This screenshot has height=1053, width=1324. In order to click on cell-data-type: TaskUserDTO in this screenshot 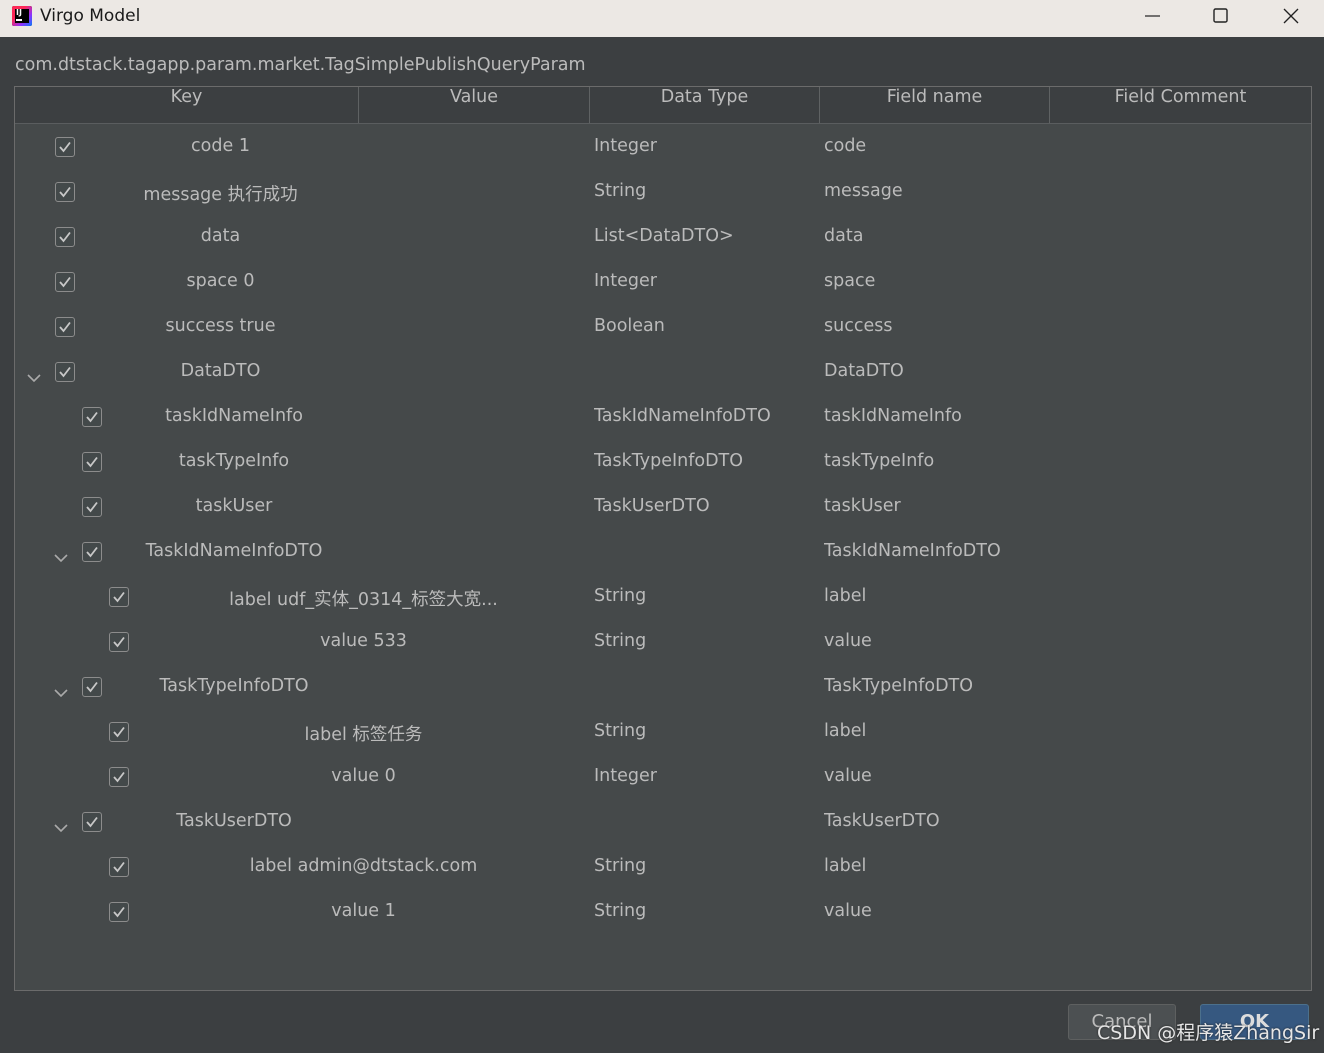, I will do `click(652, 506)`.